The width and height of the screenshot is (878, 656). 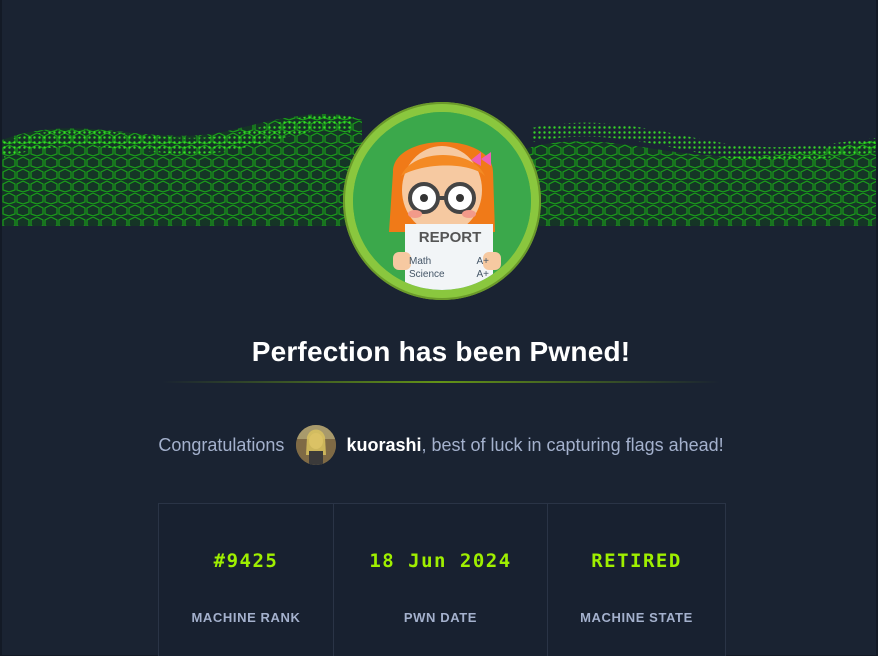 I want to click on stat-value: 18 Jun 2024, so click(x=440, y=561).